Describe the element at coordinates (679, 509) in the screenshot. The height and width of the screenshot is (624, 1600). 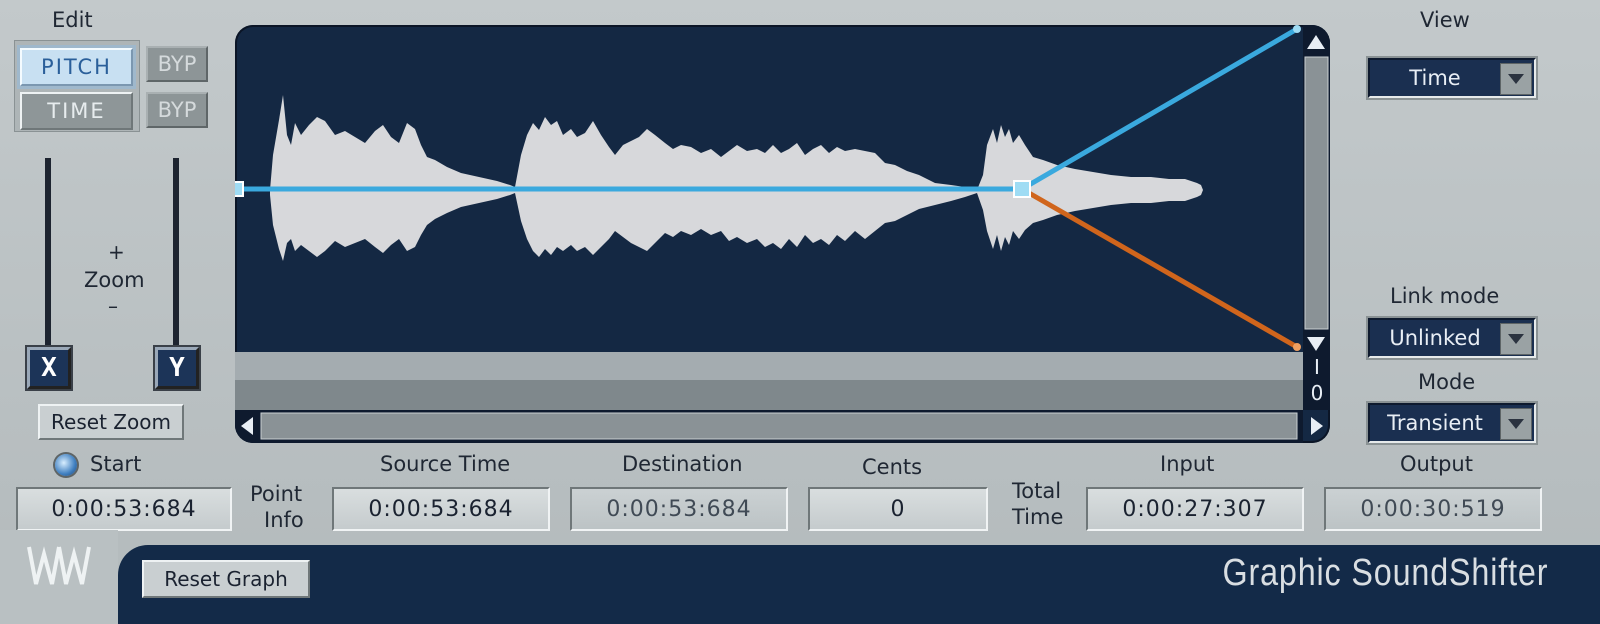
I see `destination-field: 0:00:53:684` at that location.